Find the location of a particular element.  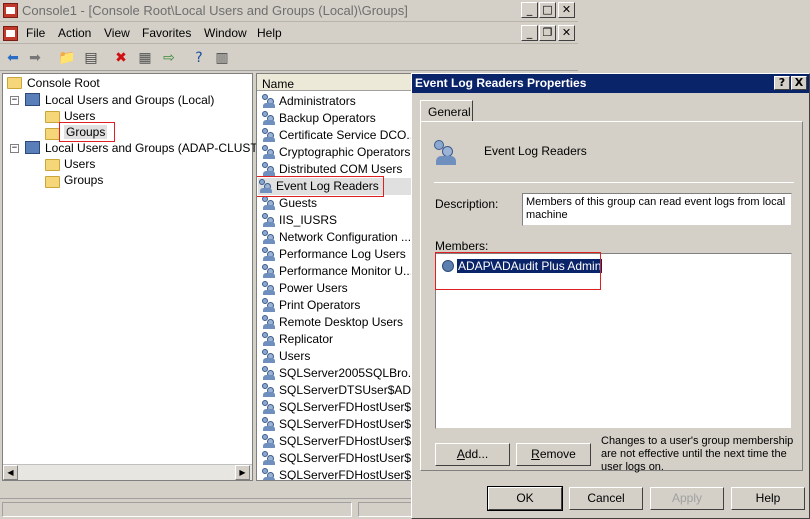

cancel-button: Cancel is located at coordinates (606, 498).